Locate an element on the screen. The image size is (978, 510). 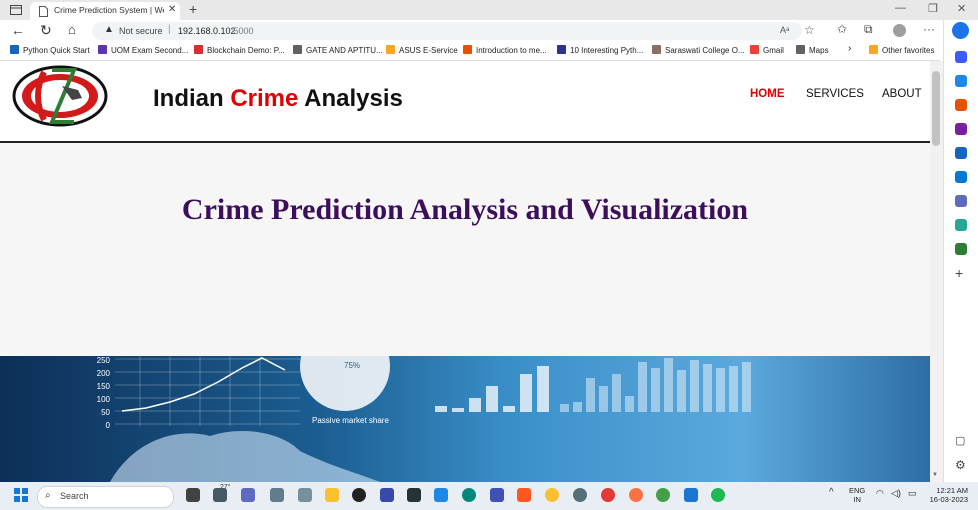
designer-app-icon is located at coordinates (497, 495).